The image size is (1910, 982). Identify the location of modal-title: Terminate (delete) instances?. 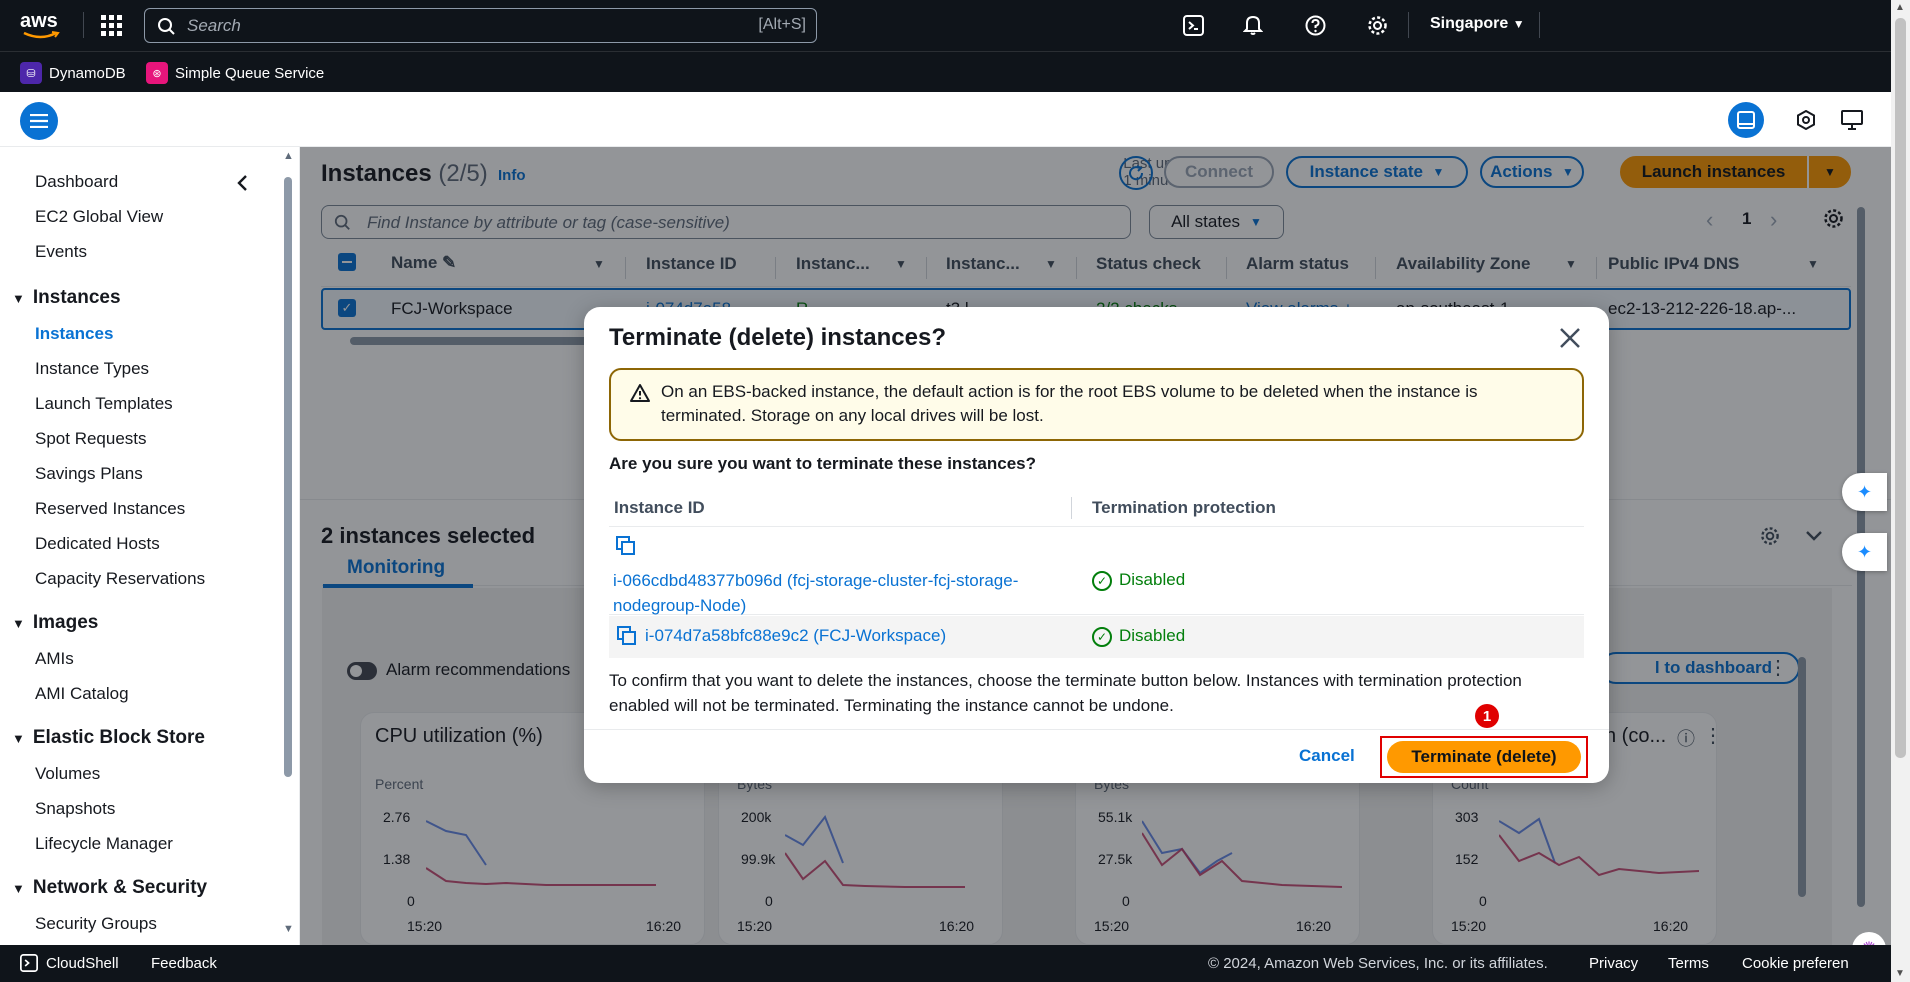
(777, 337).